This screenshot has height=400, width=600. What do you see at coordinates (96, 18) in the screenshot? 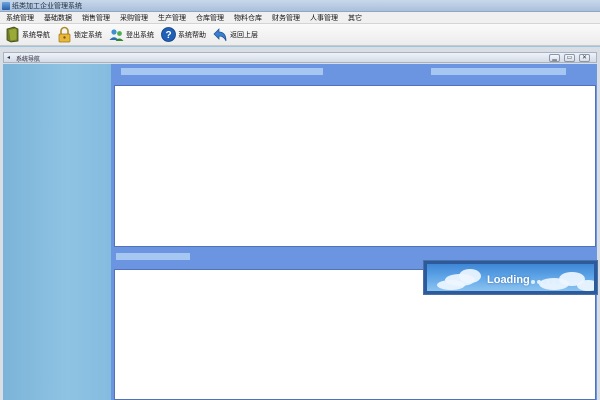
I see `menu-item-sales: 销售管理` at bounding box center [96, 18].